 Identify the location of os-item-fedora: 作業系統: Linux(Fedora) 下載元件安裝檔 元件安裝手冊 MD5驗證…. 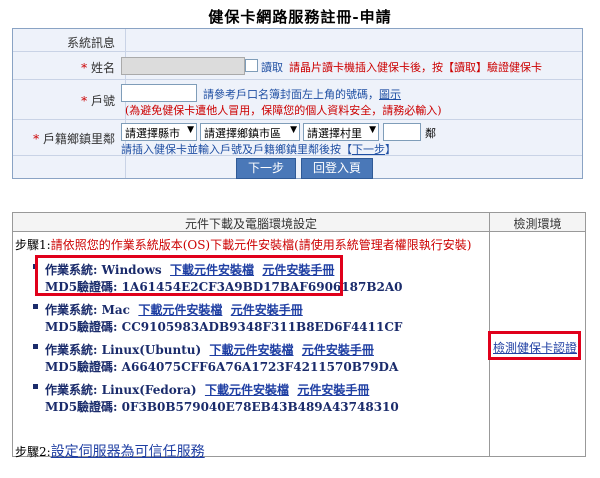
(216, 398).